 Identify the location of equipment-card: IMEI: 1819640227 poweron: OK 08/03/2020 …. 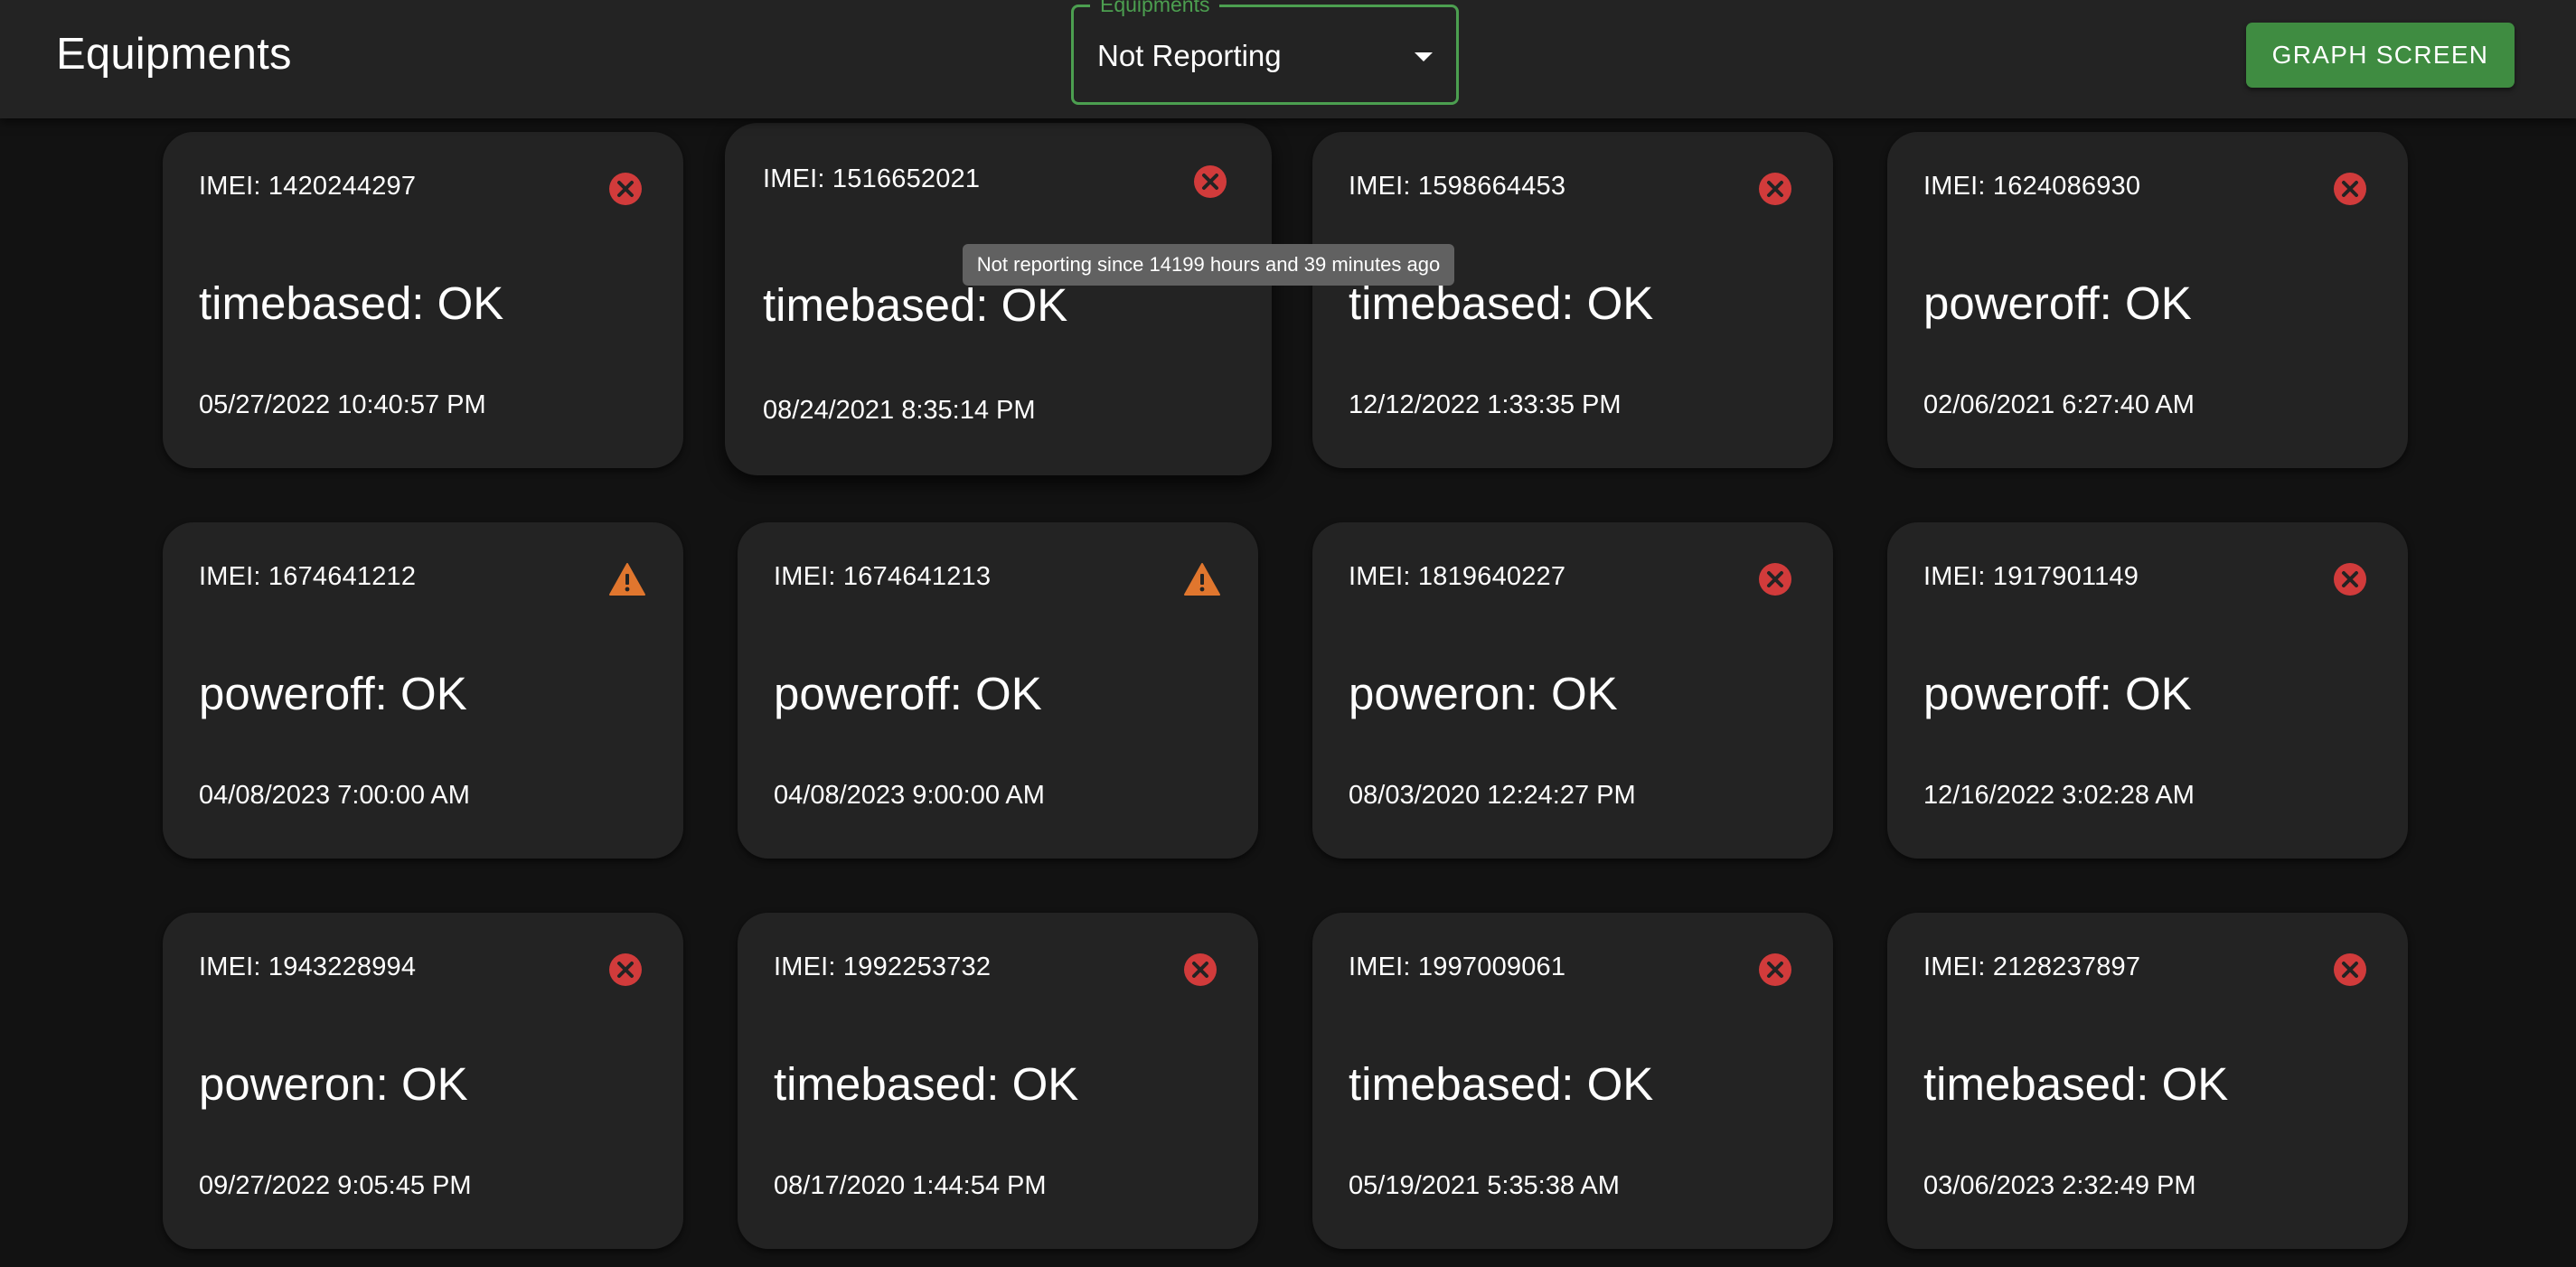
(1572, 690).